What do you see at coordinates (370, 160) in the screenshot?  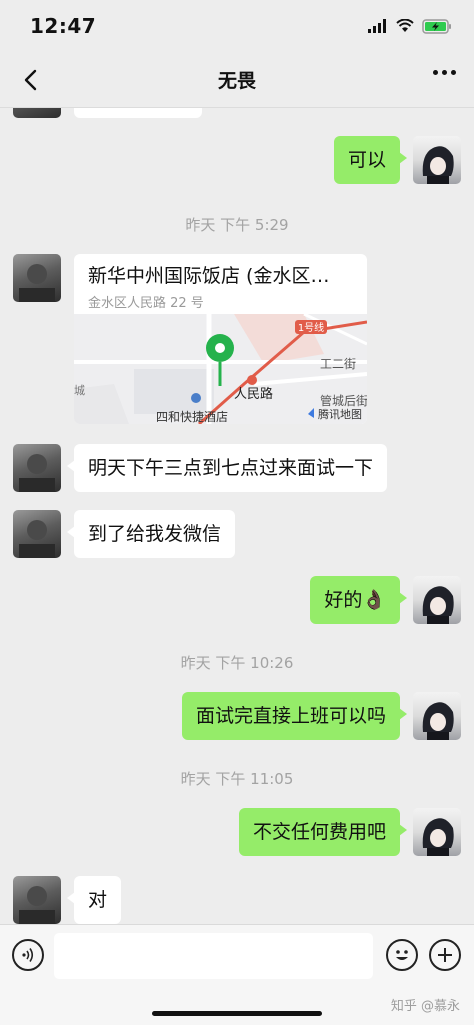 I see `message-bubble-sent: 可以` at bounding box center [370, 160].